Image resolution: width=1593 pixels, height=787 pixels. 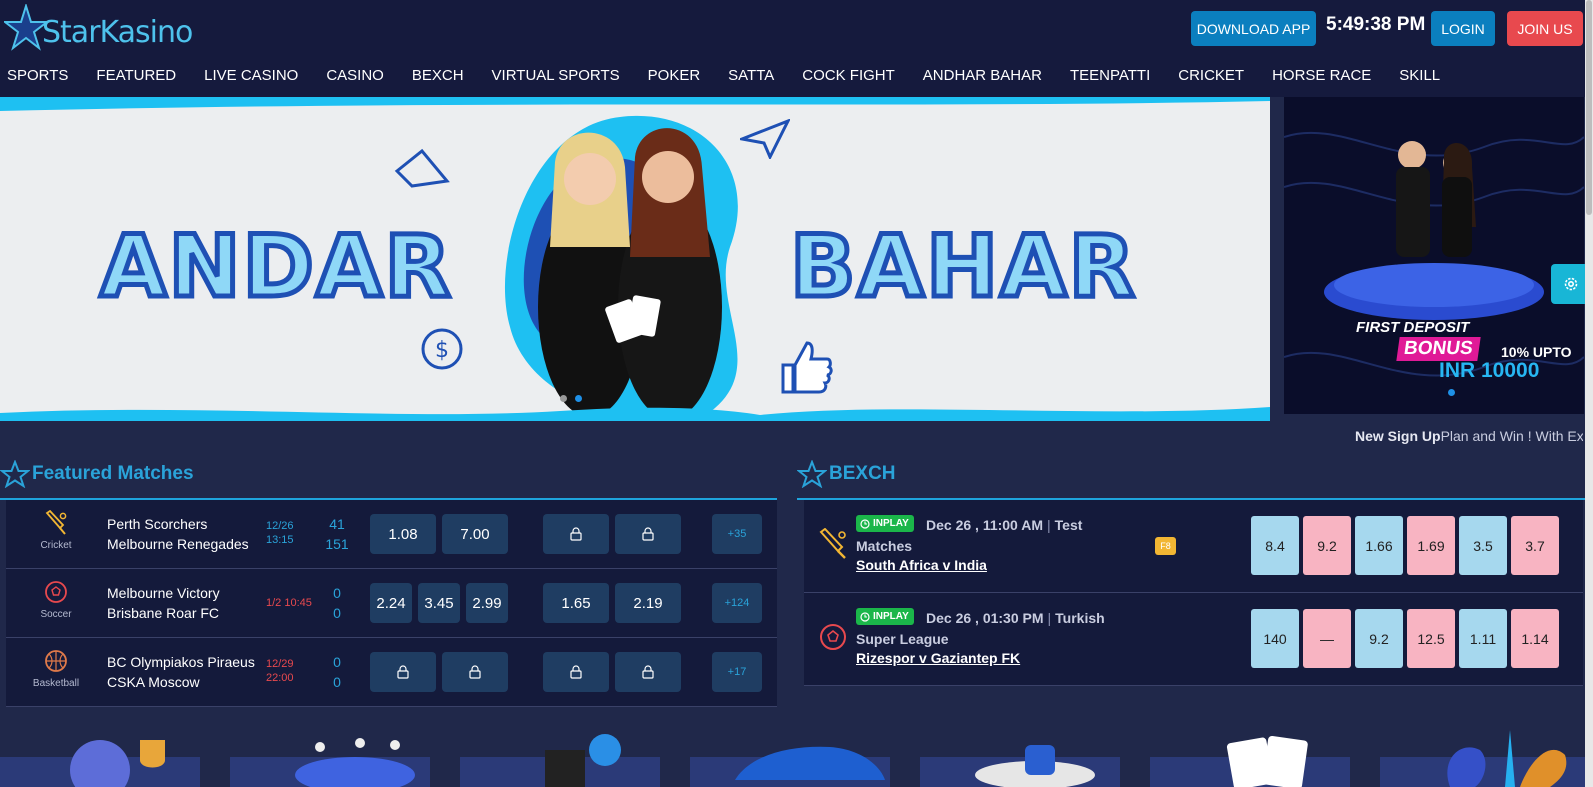 What do you see at coordinates (422, 168) in the screenshot?
I see `megaphone-icon` at bounding box center [422, 168].